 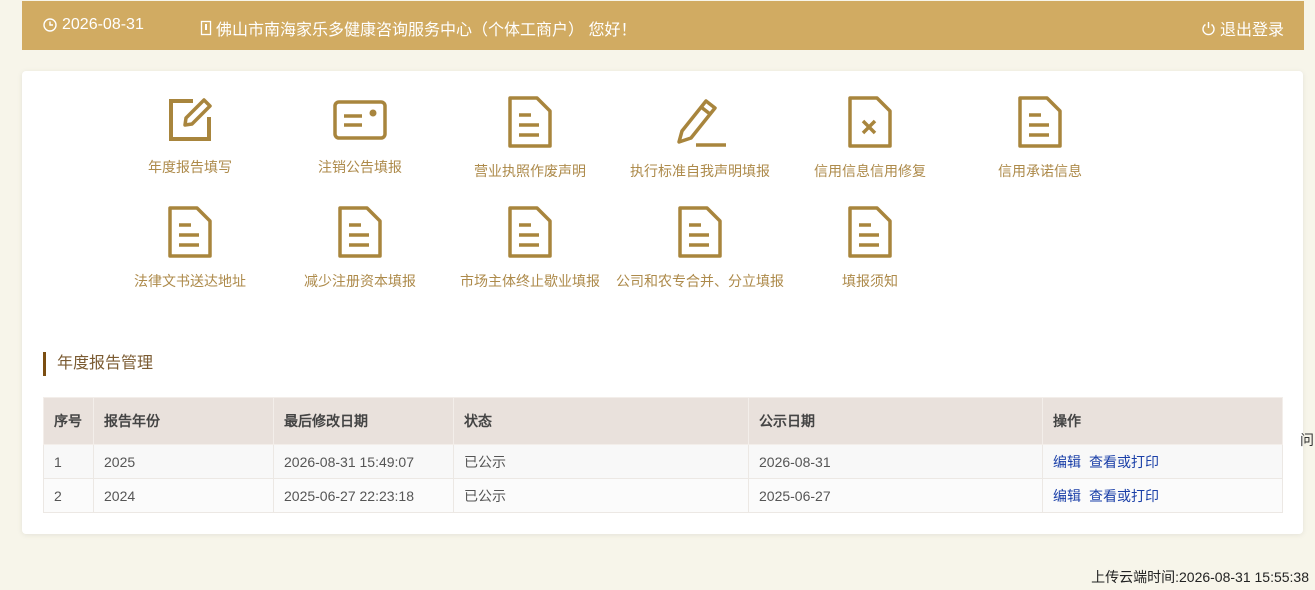 What do you see at coordinates (895, 461) in the screenshot?
I see `cell-publish-date: 2026-08-31` at bounding box center [895, 461].